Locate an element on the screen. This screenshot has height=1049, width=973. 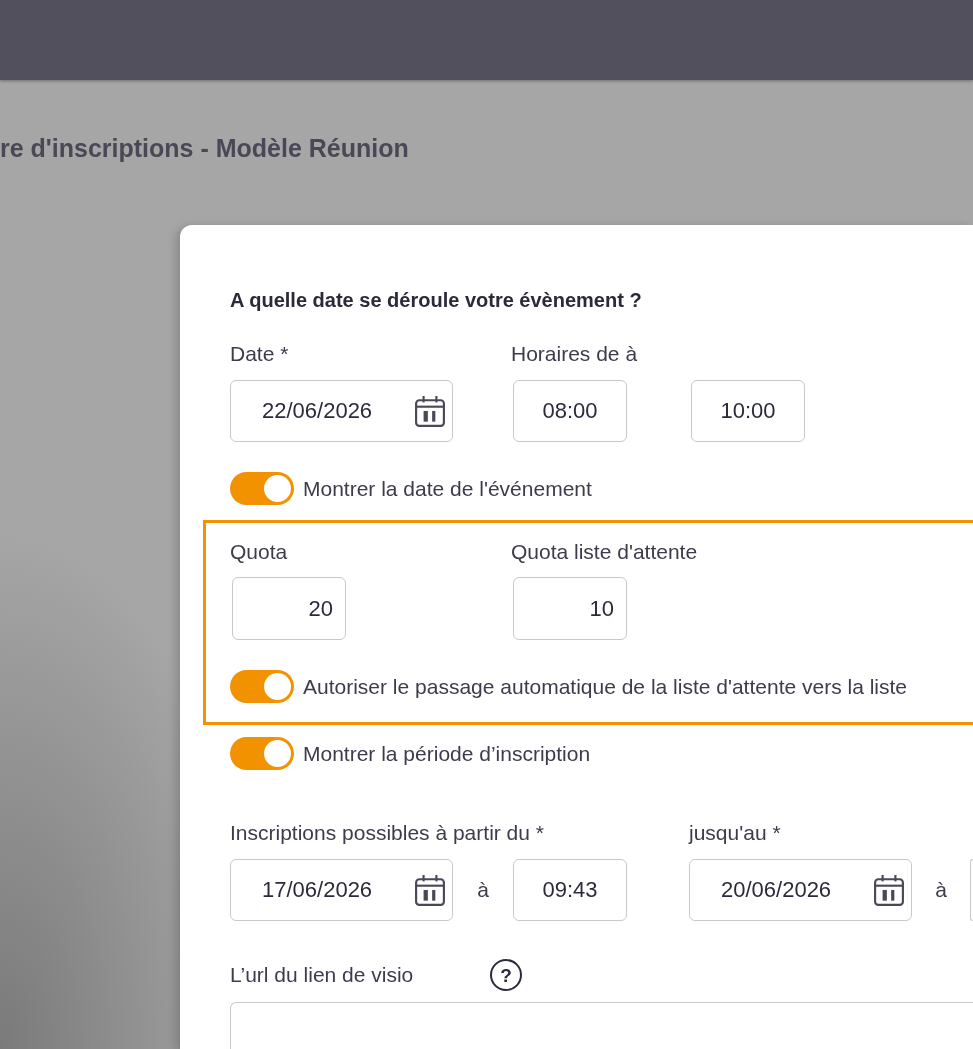
field-label: jusqu'au * is located at coordinates (735, 833).